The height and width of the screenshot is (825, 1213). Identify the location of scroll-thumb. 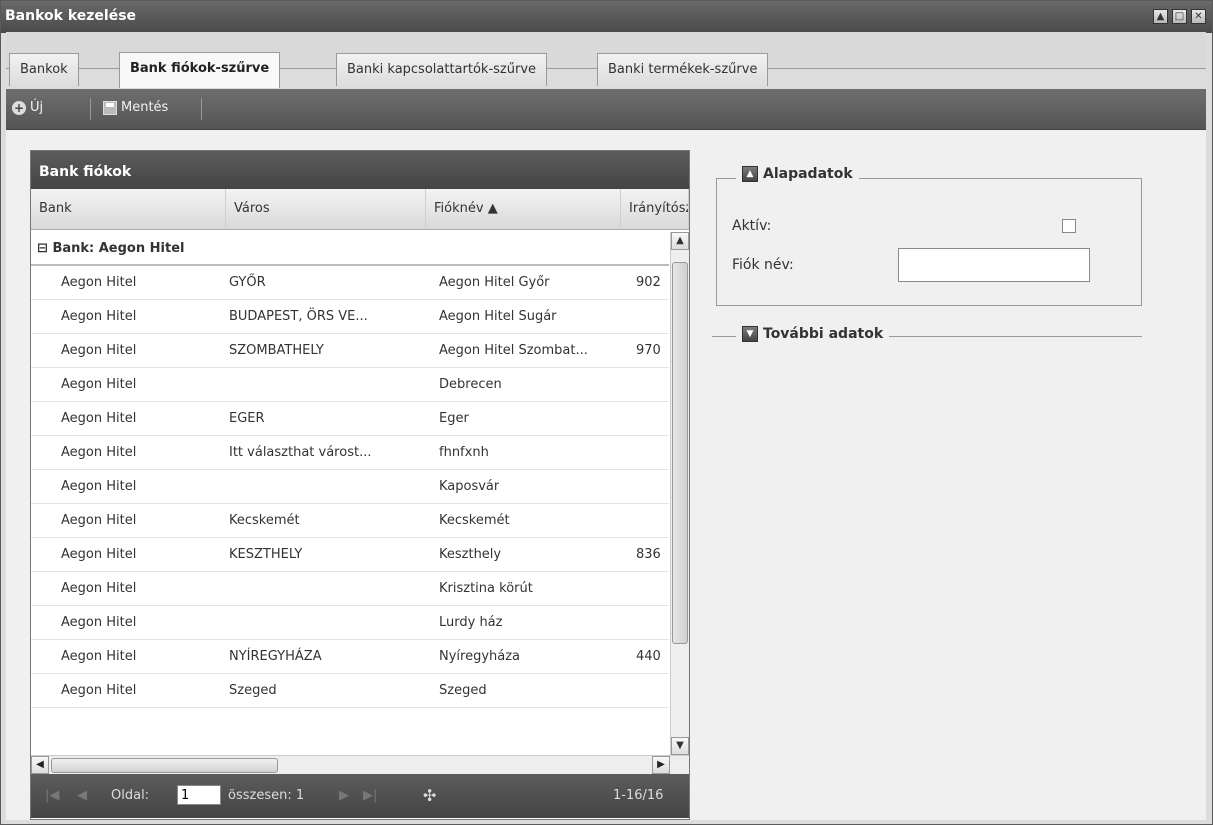
(680, 453).